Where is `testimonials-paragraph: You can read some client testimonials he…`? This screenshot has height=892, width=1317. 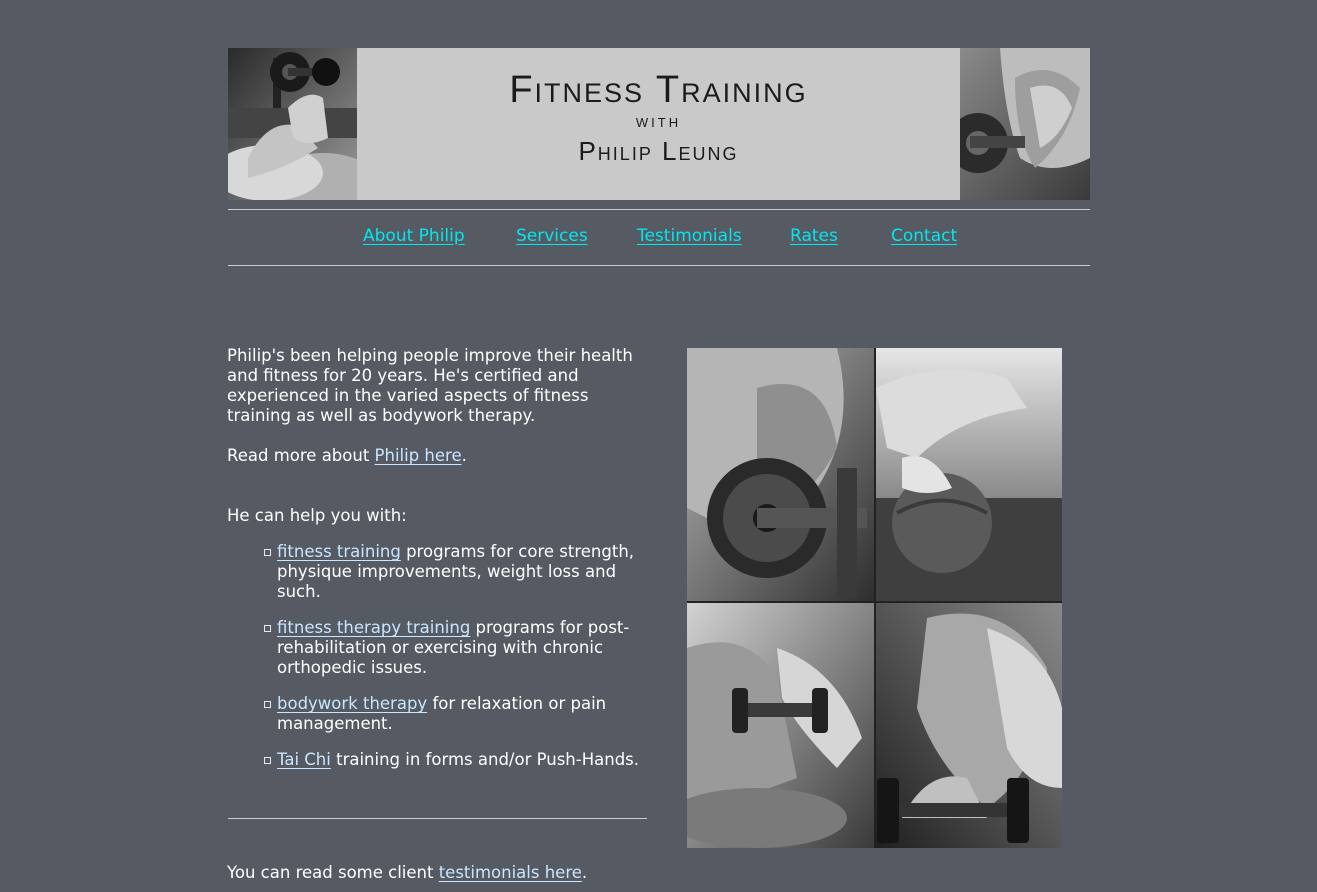
testimonials-paragraph: You can read some client testimonials he… is located at coordinates (407, 873).